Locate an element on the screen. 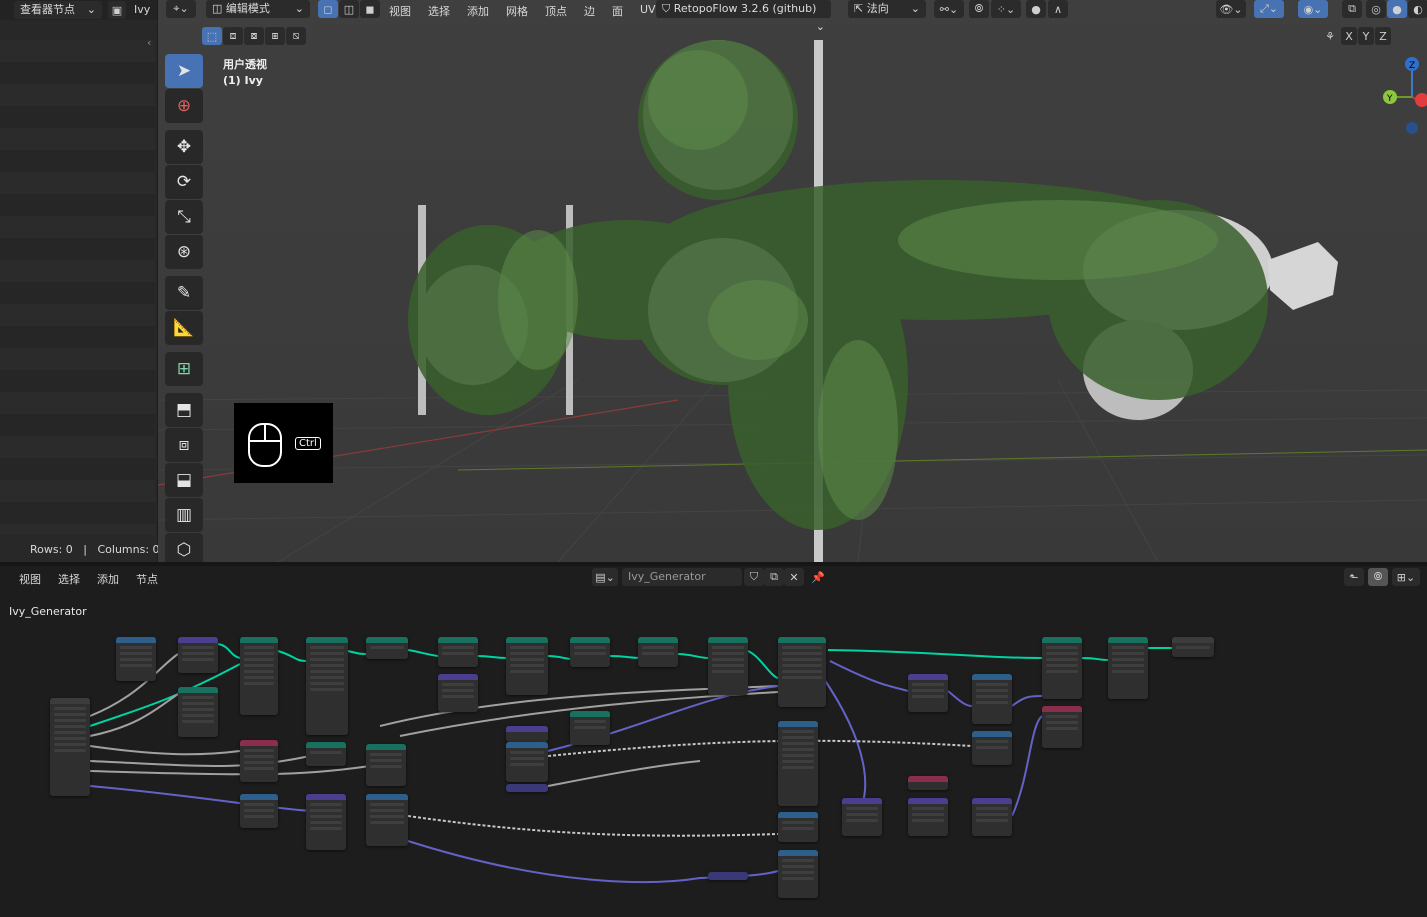 This screenshot has height=917, width=1427. gizmo-z-label: Z is located at coordinates (1412, 66).